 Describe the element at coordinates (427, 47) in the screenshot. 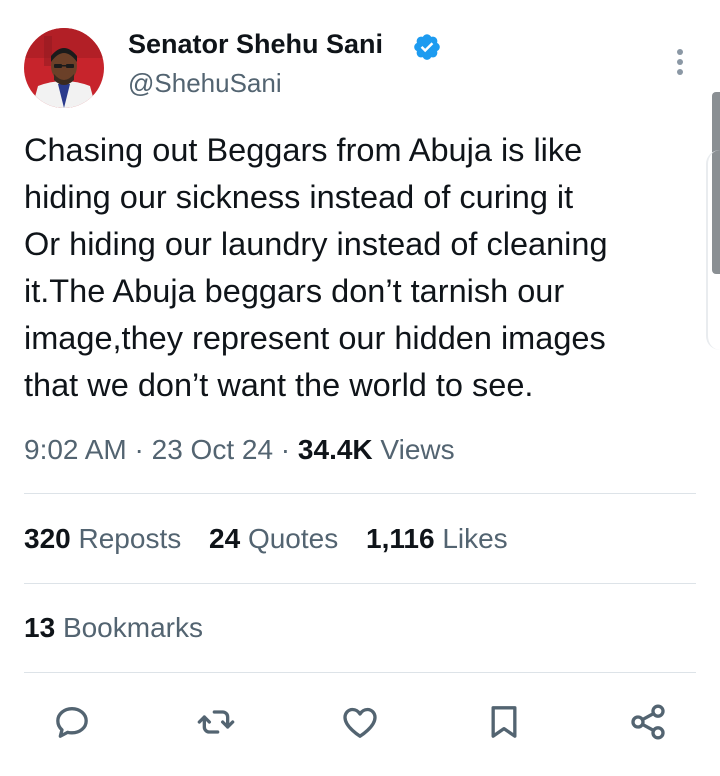

I see `verified-badge-icon` at that location.